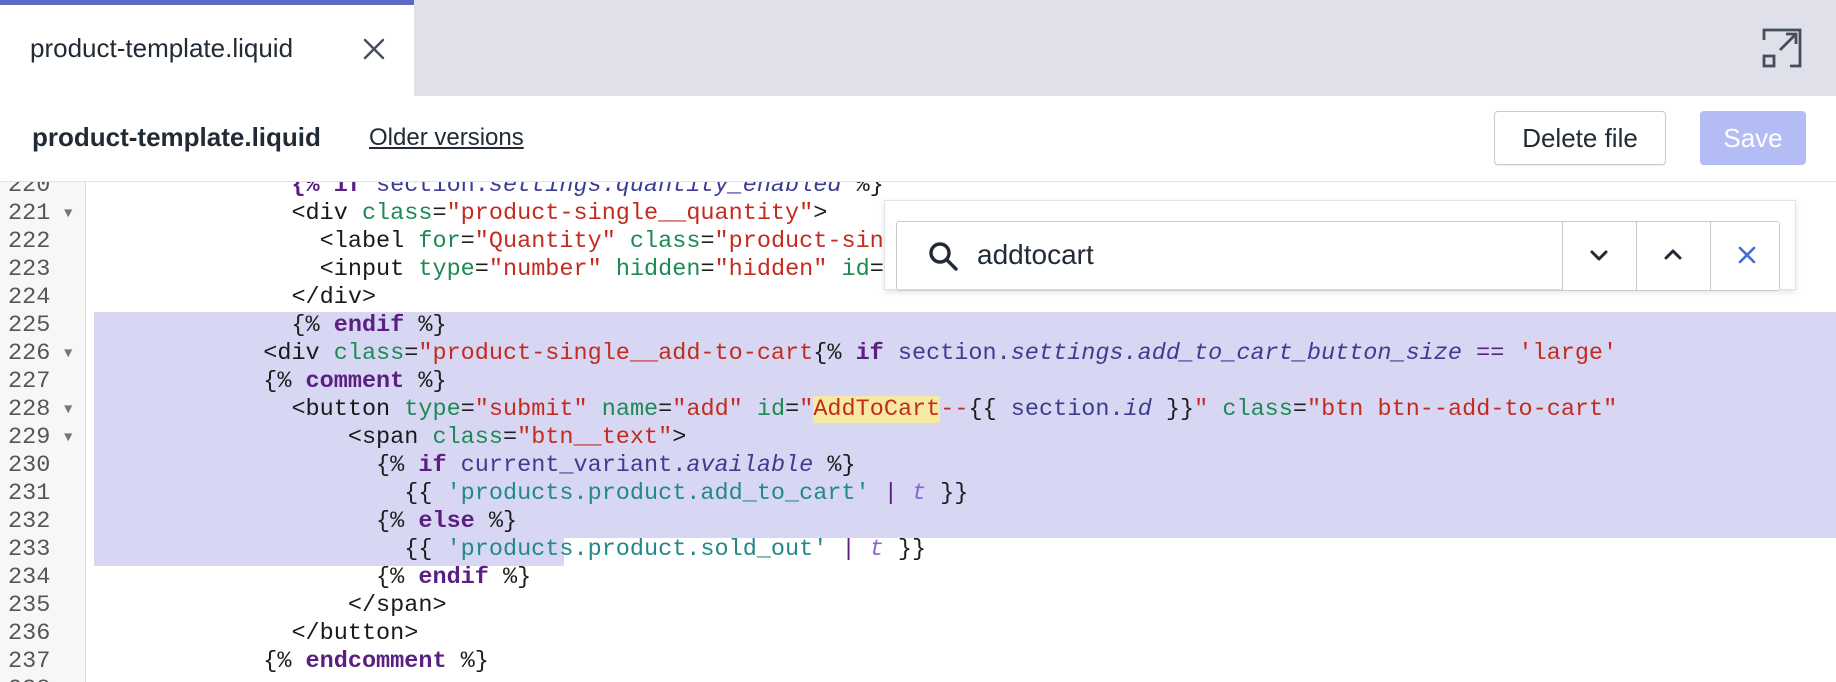 The image size is (1836, 682). I want to click on line-number: 236, so click(43, 634).